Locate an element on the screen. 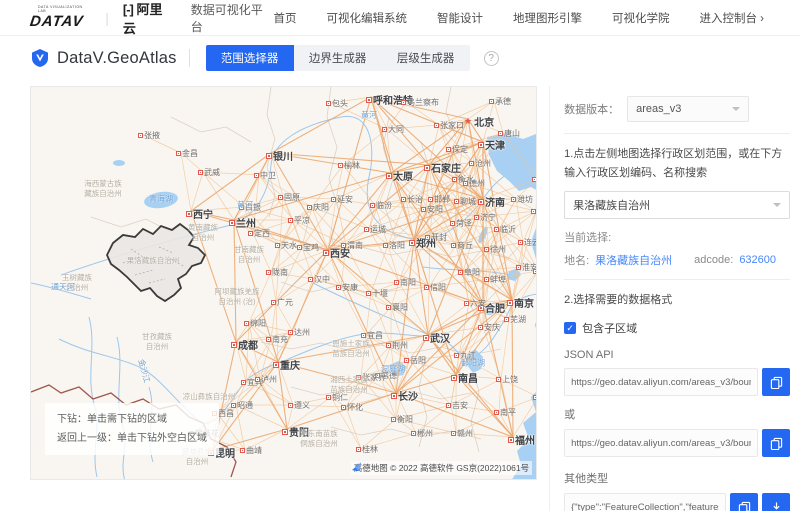 The height and width of the screenshot is (511, 800). download-button is located at coordinates (776, 502).